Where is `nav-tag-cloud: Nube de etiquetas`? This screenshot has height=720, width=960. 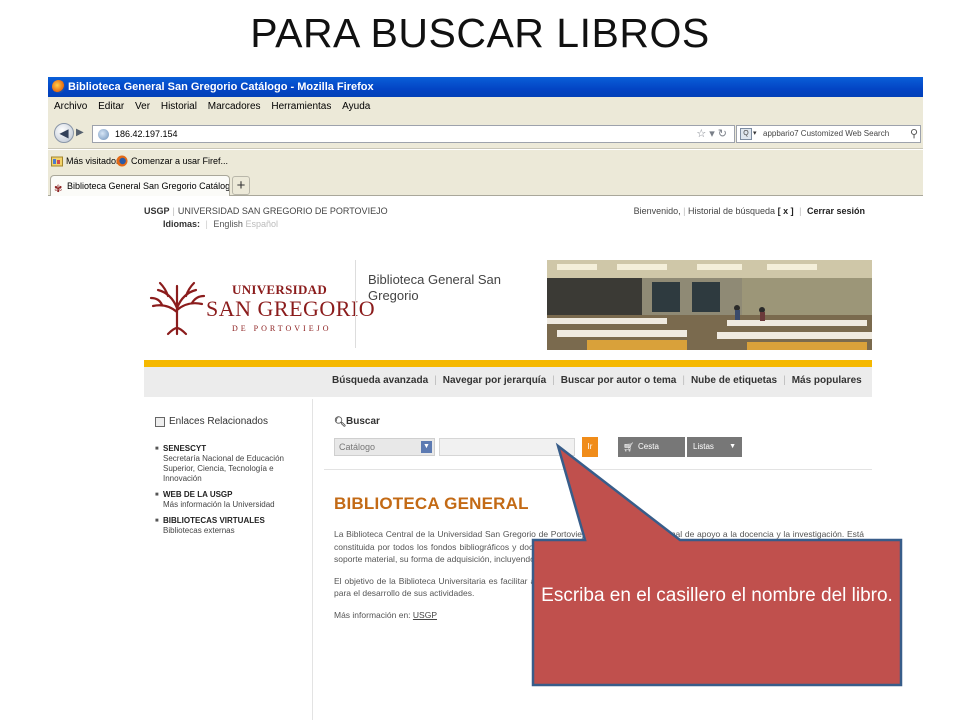 nav-tag-cloud: Nube de etiquetas is located at coordinates (734, 380).